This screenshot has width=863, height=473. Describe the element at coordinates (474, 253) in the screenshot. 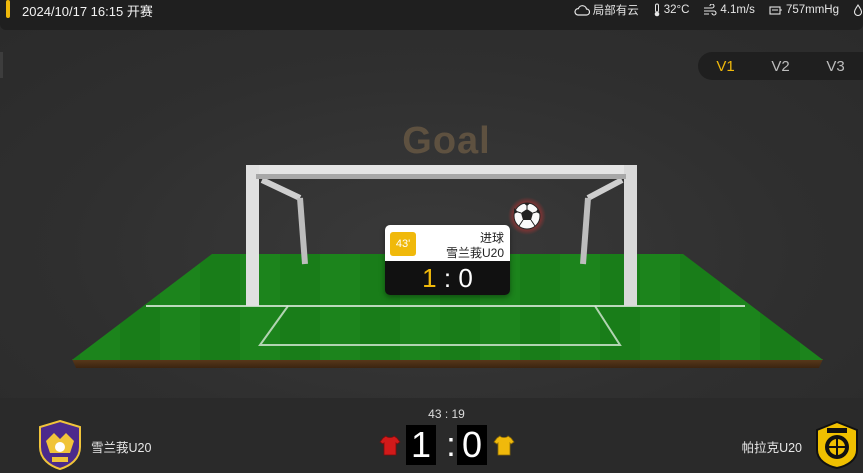

I see `event-team: 雪兰莪U20` at that location.